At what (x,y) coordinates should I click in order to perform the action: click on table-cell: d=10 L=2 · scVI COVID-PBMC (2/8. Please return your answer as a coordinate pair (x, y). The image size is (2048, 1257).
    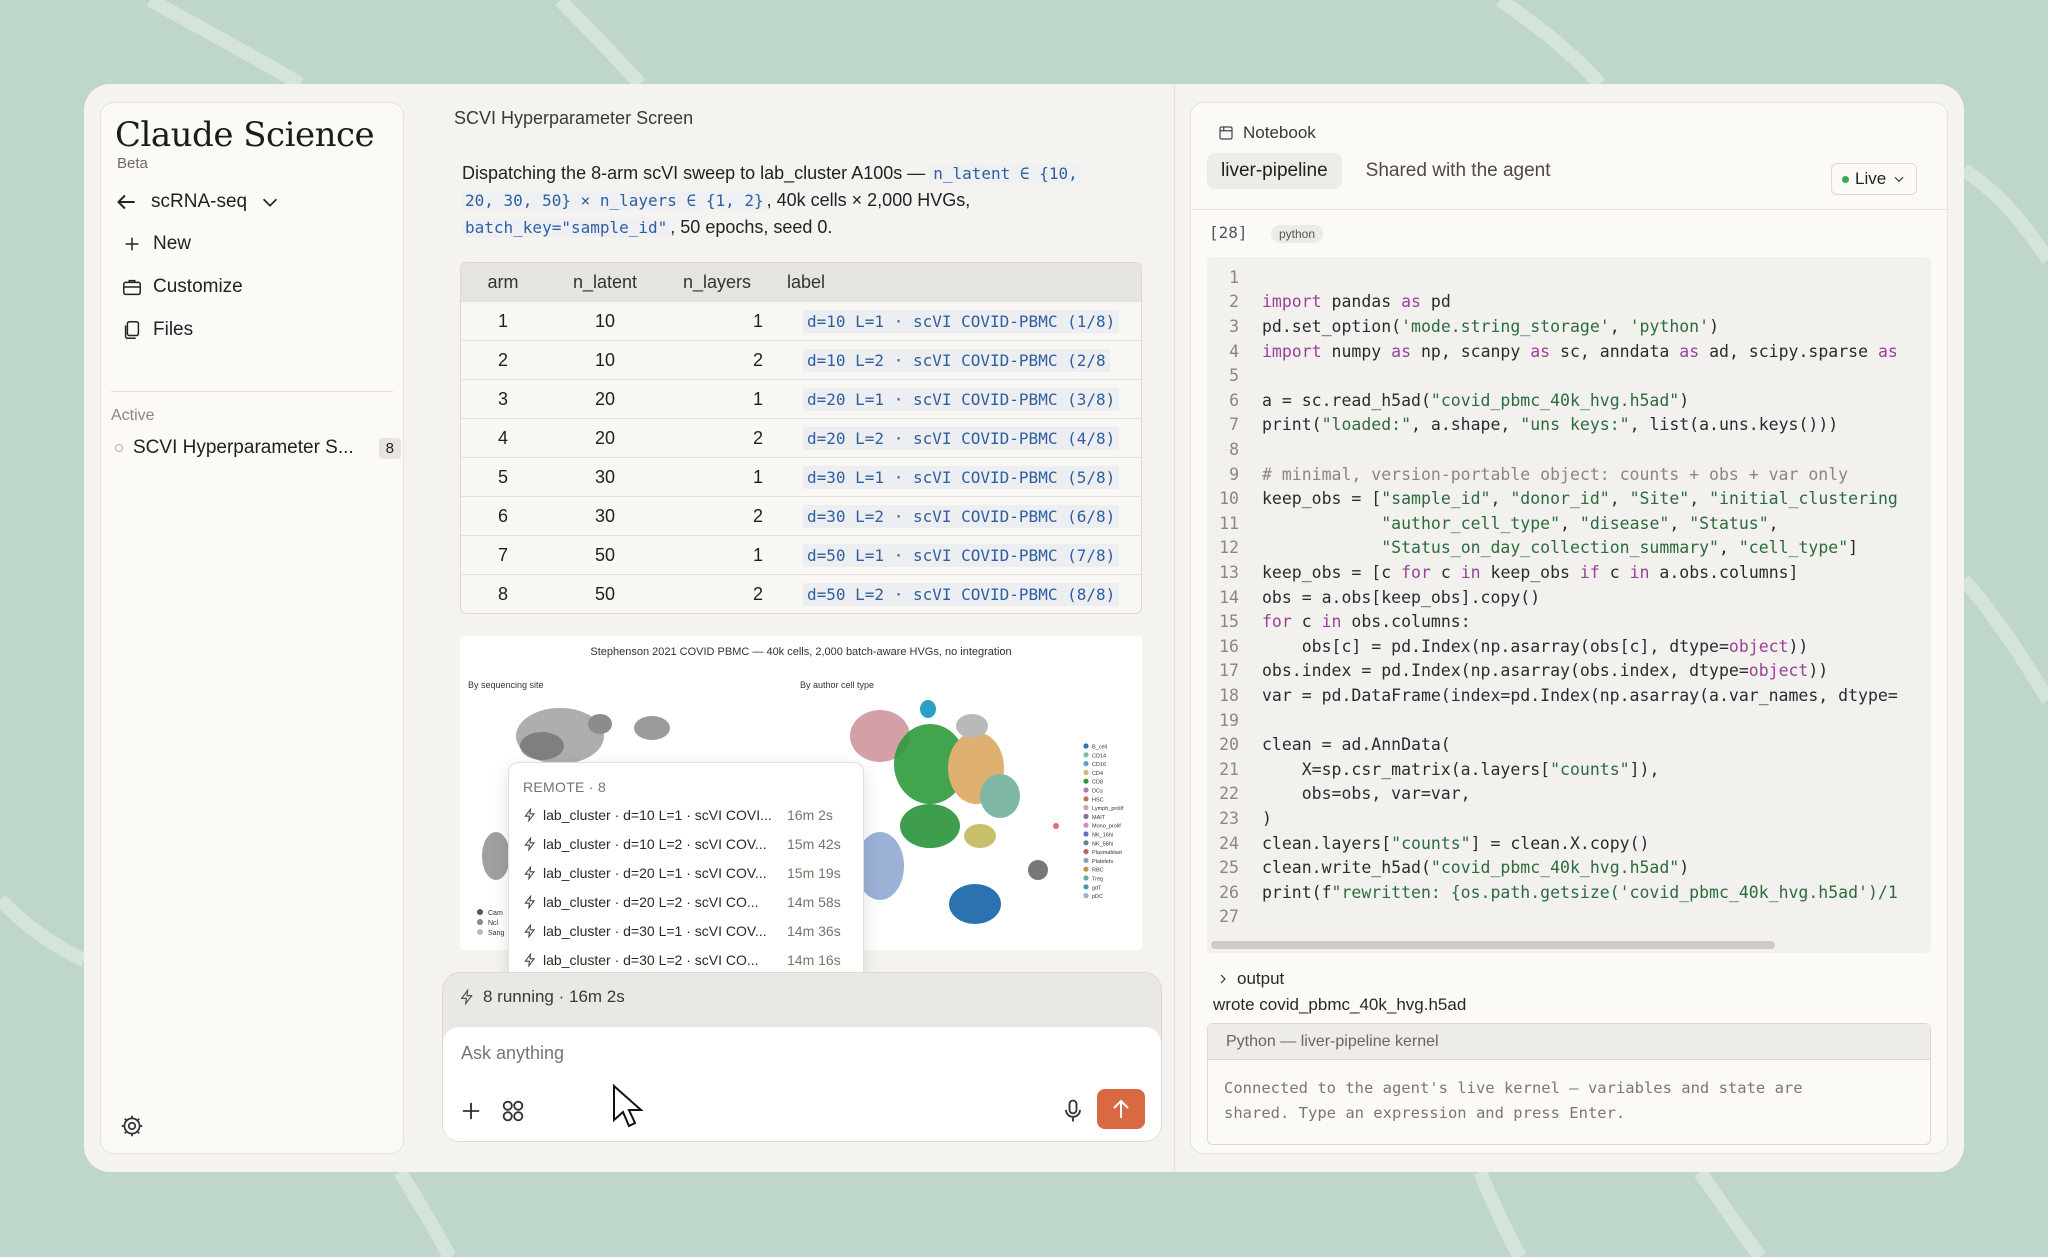
    Looking at the image, I should click on (955, 360).